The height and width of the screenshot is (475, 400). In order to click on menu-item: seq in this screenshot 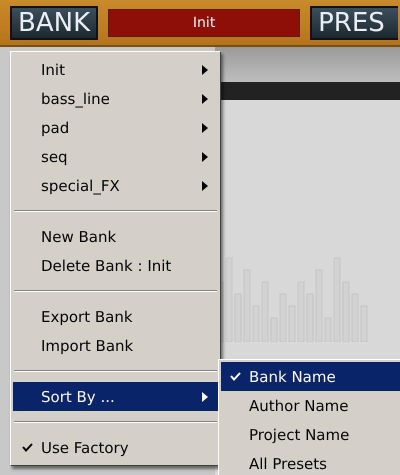, I will do `click(115, 156)`.